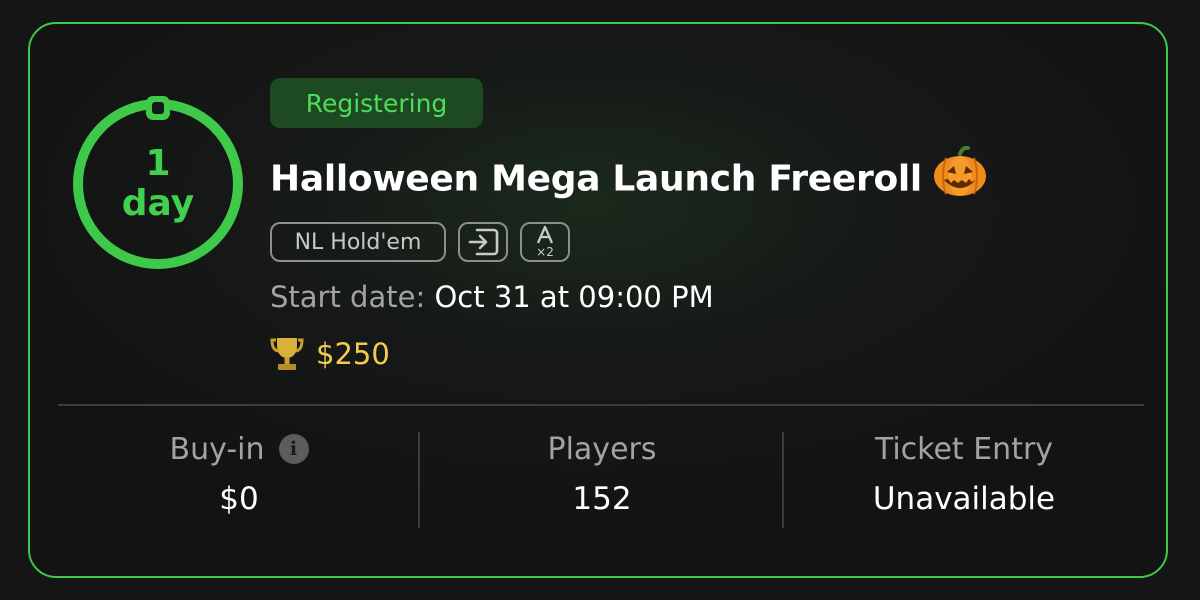 The width and height of the screenshot is (1200, 600). Describe the element at coordinates (964, 449) in the screenshot. I see `ticket-entry-label: Ticket Entry` at that location.